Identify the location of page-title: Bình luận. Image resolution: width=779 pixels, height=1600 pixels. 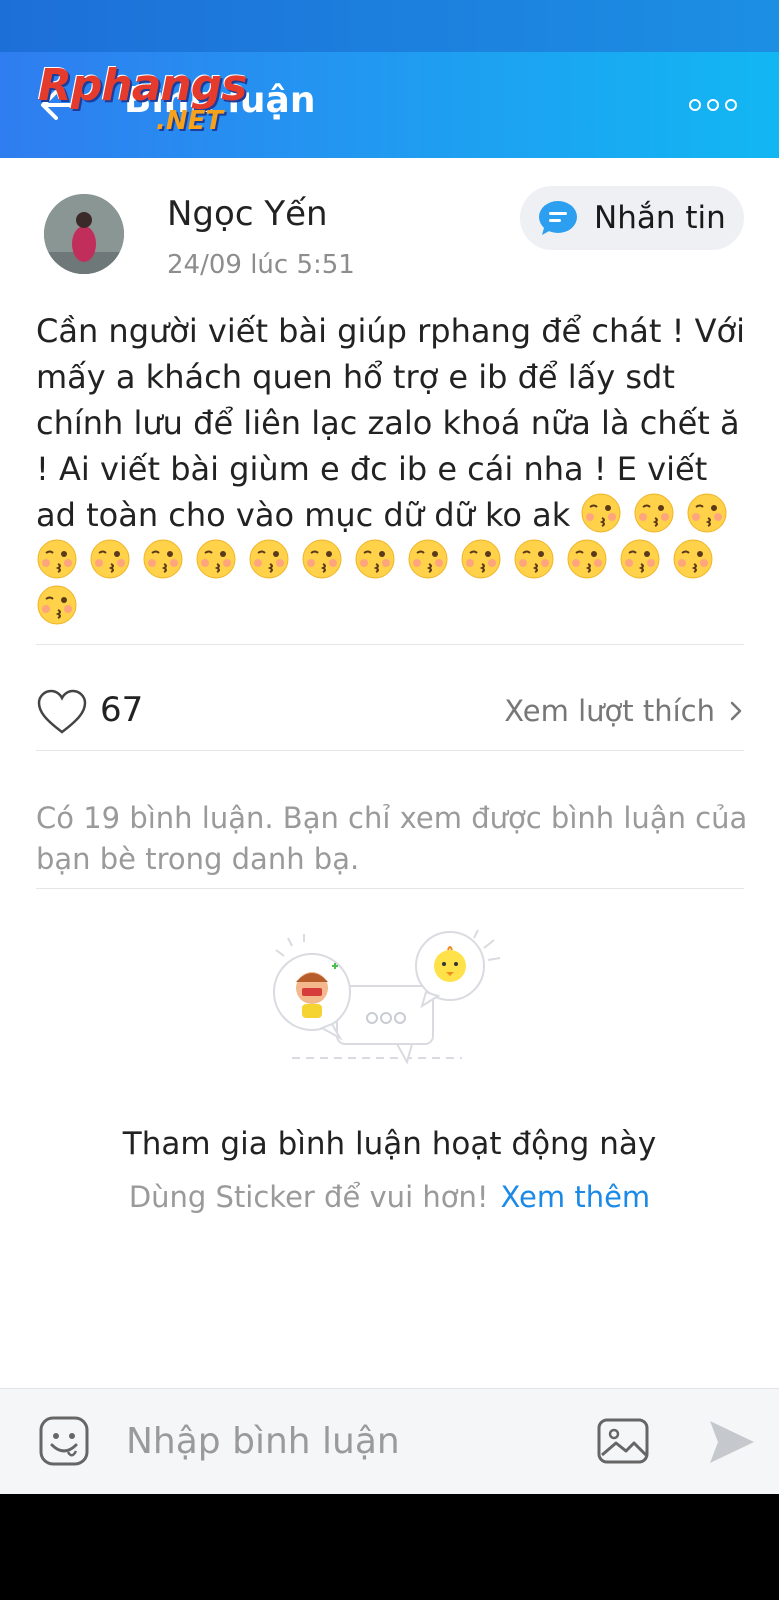
(220, 100).